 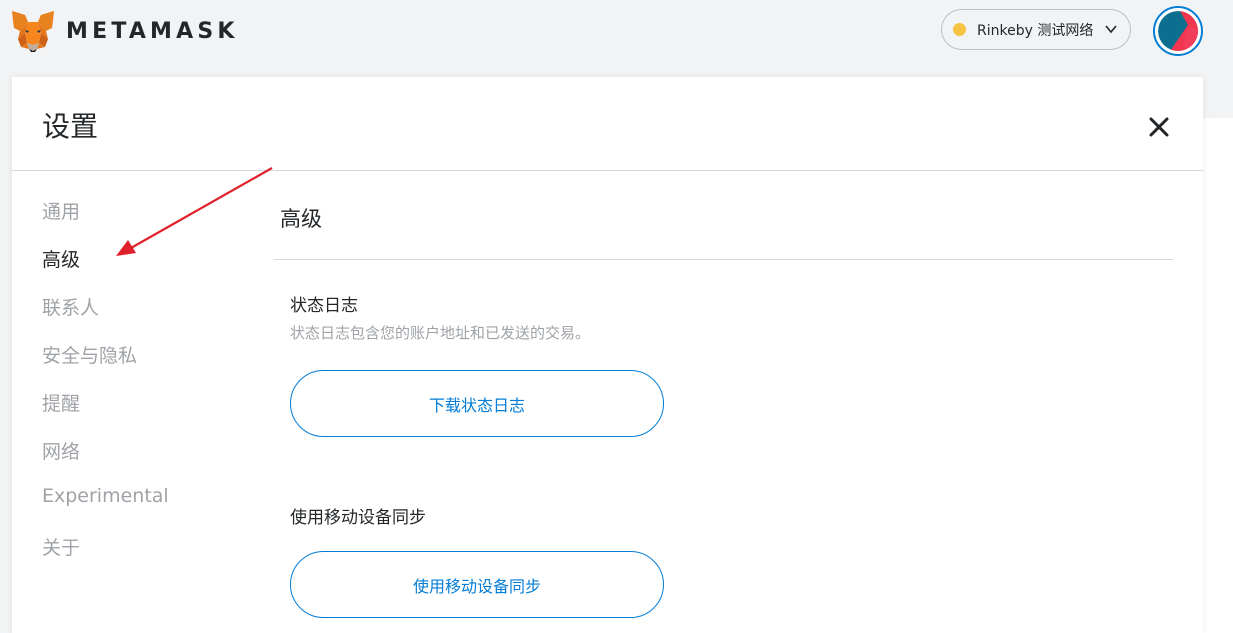 What do you see at coordinates (33, 31) in the screenshot?
I see `metamask-fox-icon` at bounding box center [33, 31].